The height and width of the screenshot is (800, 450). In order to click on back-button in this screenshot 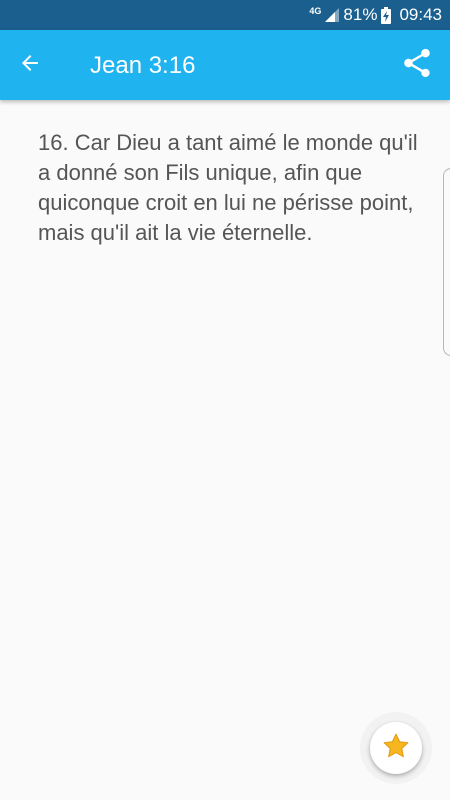, I will do `click(30, 65)`.